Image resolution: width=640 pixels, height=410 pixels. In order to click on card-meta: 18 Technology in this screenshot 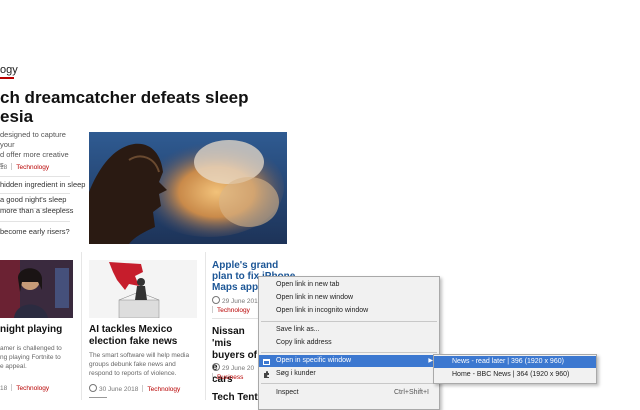, I will do `click(24, 388)`.